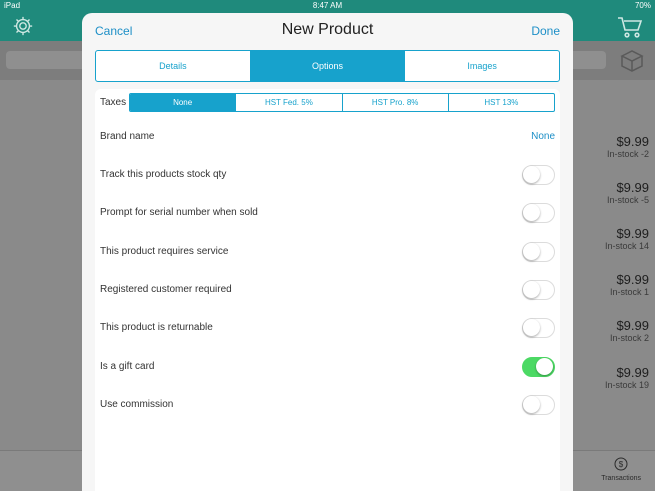 The height and width of the screenshot is (491, 655). I want to click on toggle-row-commission: Use commission, so click(327, 405).